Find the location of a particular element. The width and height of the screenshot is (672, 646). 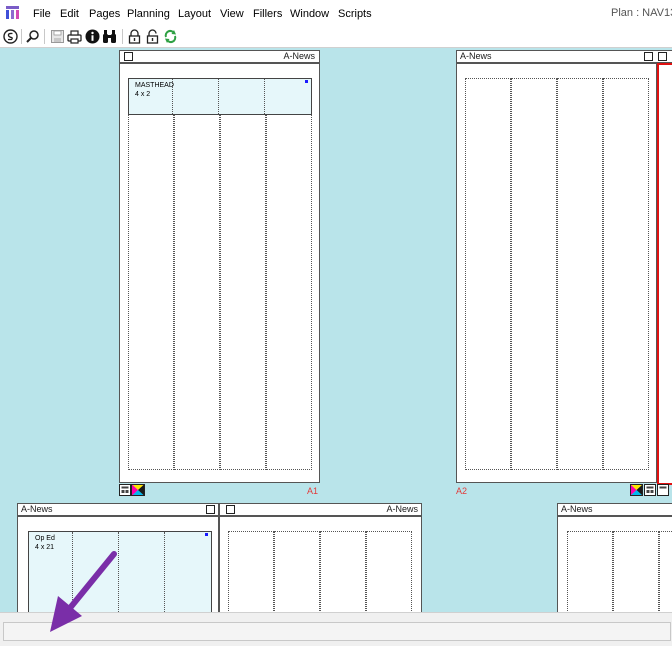

print-icon is located at coordinates (74, 36).